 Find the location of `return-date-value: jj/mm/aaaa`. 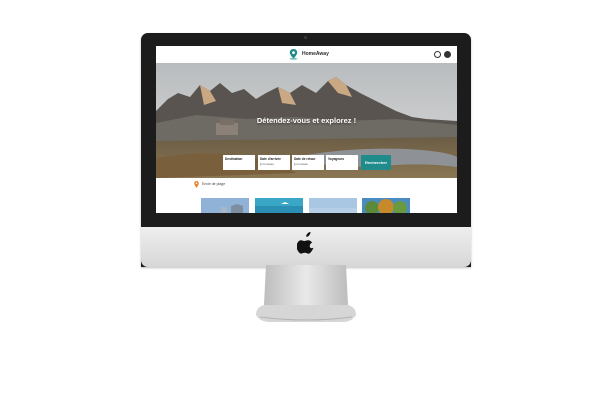

return-date-value: jj/mm/aaaa is located at coordinates (301, 164).